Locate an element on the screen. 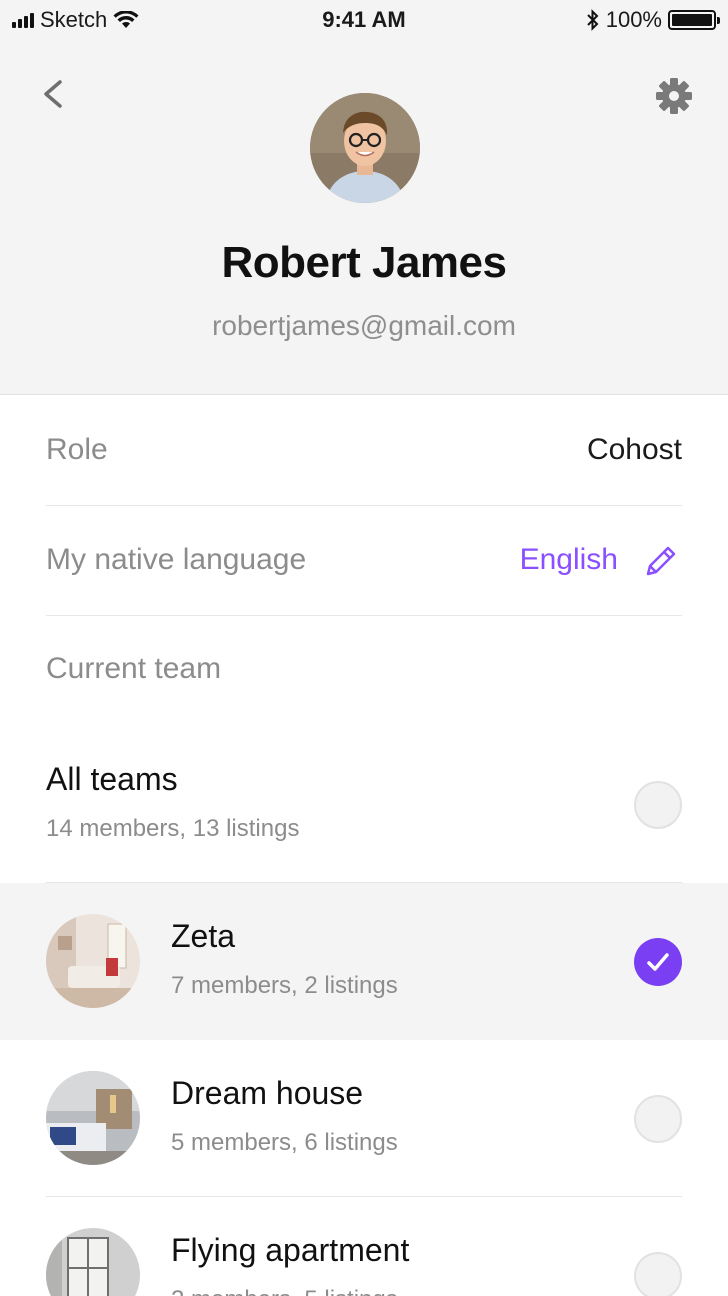 This screenshot has height=1296, width=728. dream-house-room-photo is located at coordinates (93, 1118).